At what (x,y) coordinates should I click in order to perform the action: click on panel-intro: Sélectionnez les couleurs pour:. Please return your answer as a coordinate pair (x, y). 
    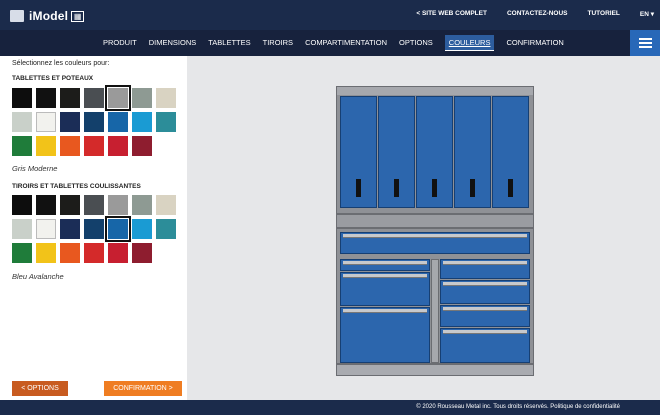
    Looking at the image, I should click on (61, 63).